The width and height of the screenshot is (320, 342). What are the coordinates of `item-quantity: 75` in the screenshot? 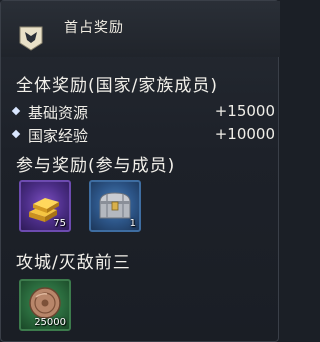 It's located at (59, 223).